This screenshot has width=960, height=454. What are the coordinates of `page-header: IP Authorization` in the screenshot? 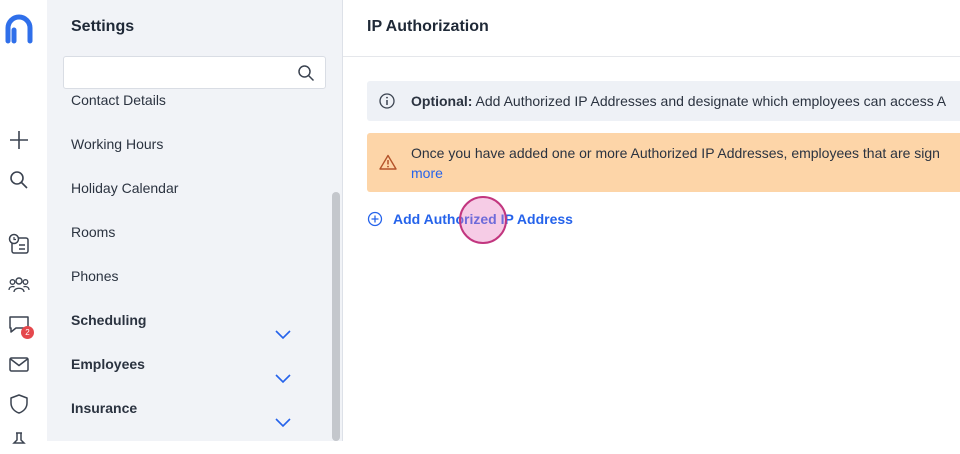 It's located at (651, 28).